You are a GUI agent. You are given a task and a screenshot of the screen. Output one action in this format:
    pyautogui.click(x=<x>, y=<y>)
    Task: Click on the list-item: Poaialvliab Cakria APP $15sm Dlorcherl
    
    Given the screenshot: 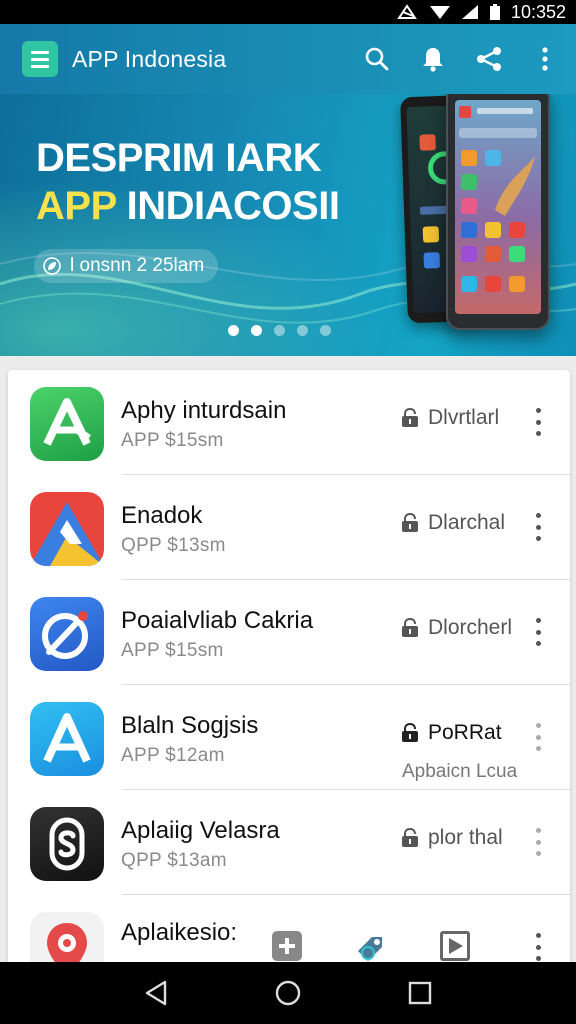 What is the action you would take?
    pyautogui.click(x=289, y=632)
    